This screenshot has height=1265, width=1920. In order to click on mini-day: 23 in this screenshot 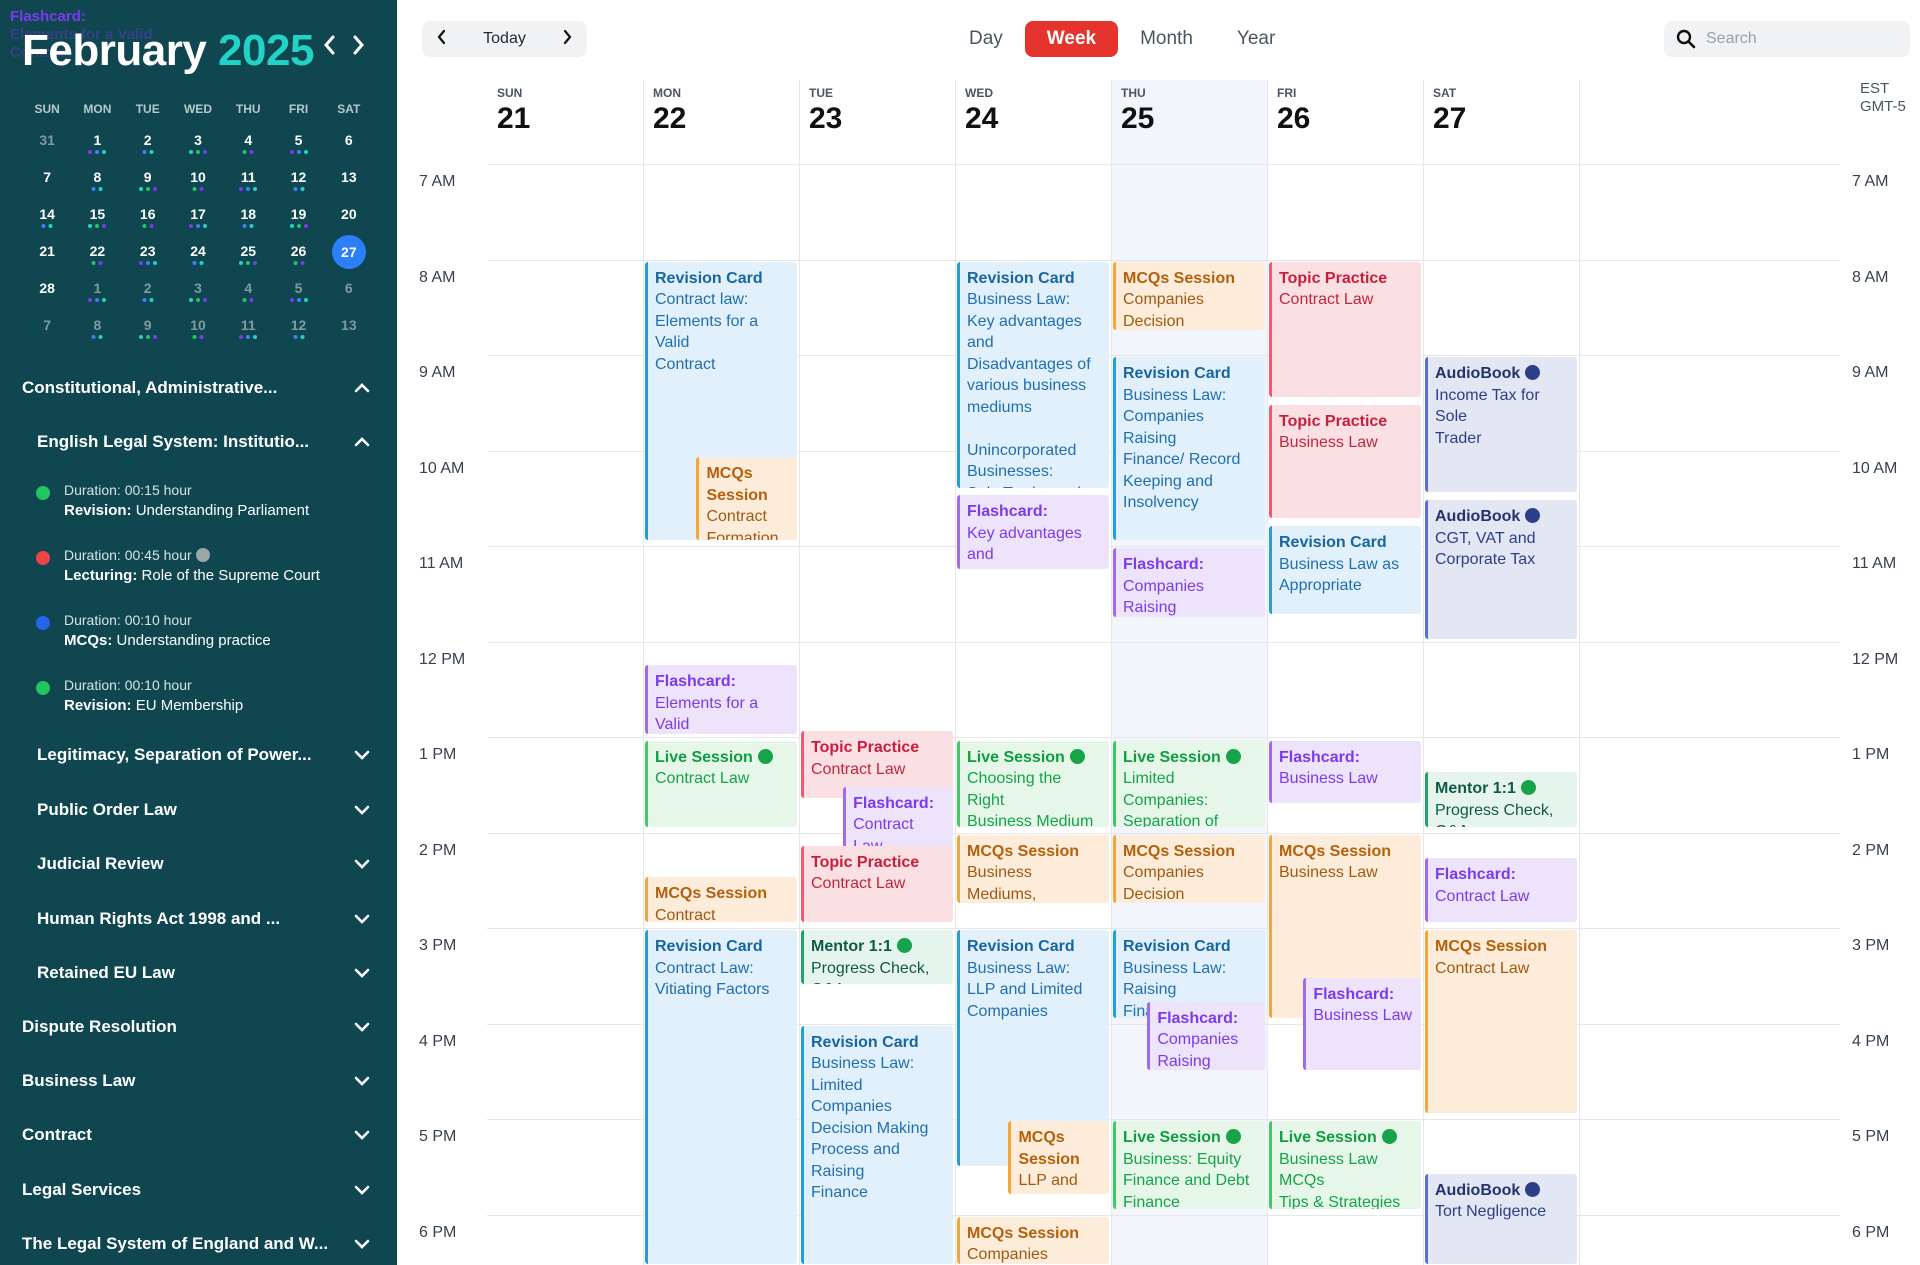, I will do `click(148, 251)`.